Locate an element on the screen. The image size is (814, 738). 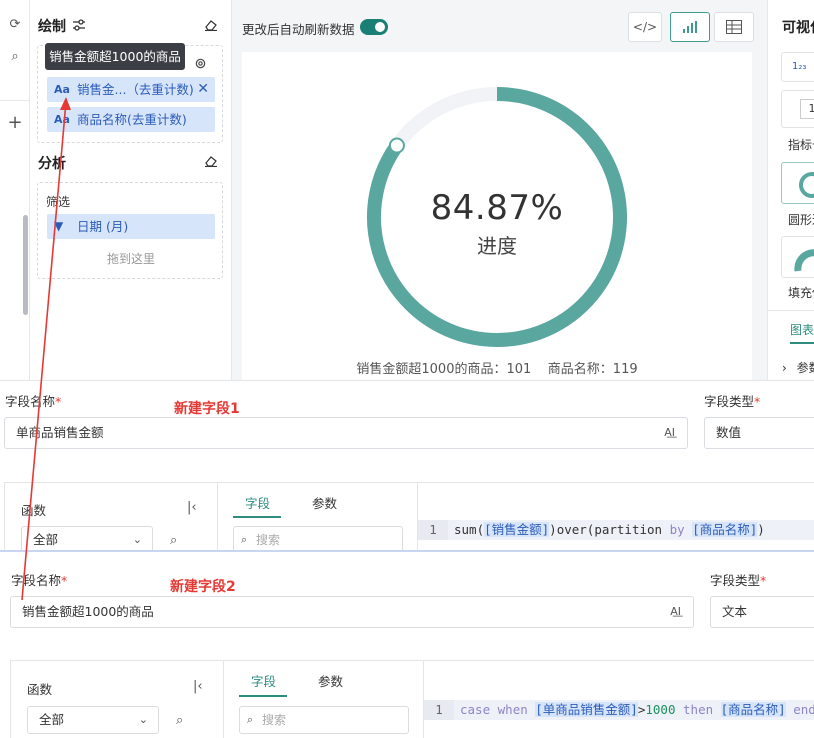
ring-thumb-icon is located at coordinates (806, 185).